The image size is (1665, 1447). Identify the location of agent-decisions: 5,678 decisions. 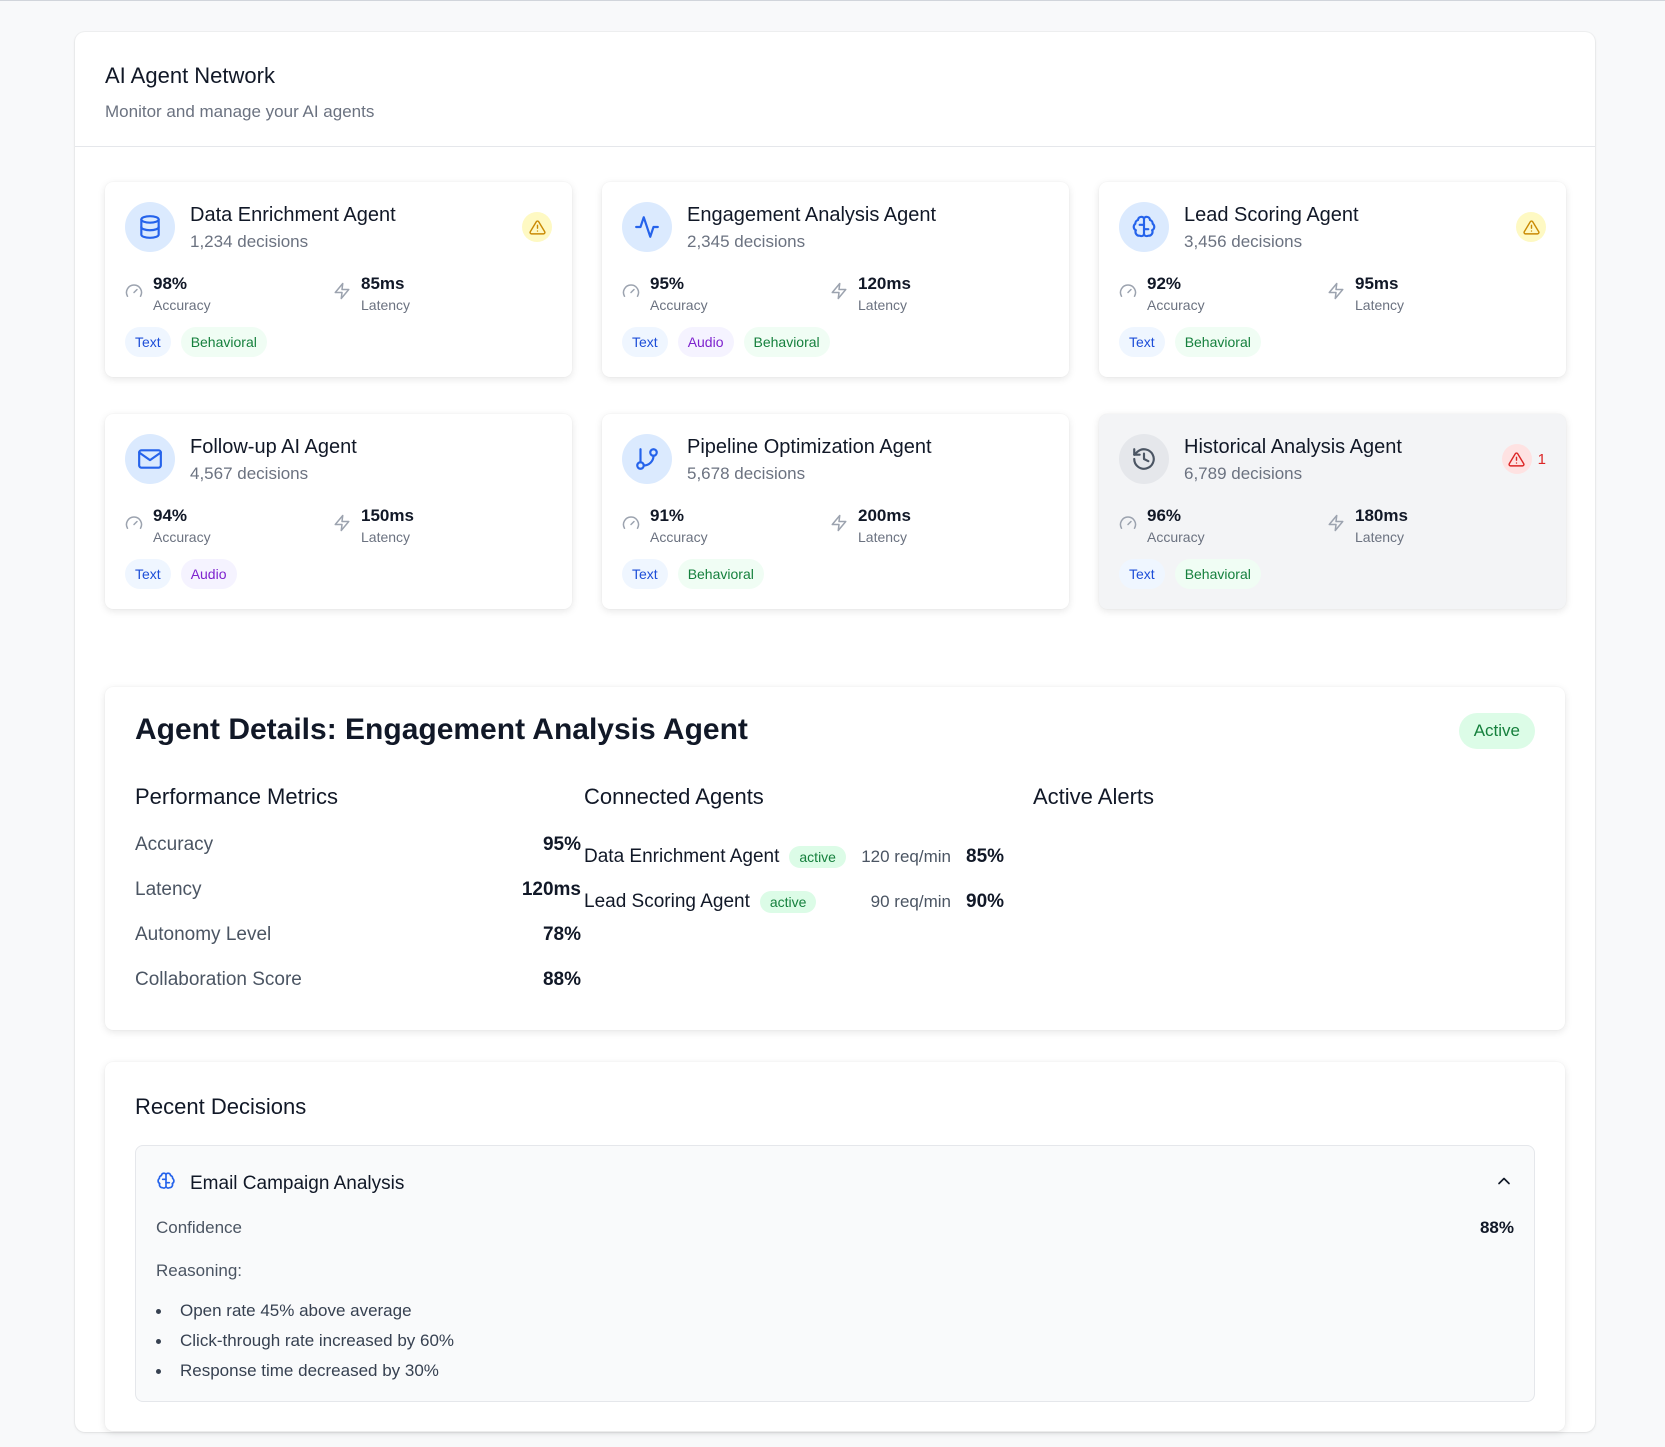
(746, 473).